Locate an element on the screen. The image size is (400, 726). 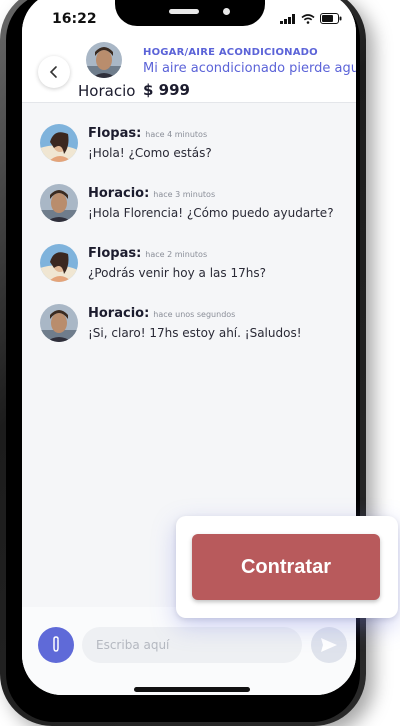
status-icons is located at coordinates (311, 18).